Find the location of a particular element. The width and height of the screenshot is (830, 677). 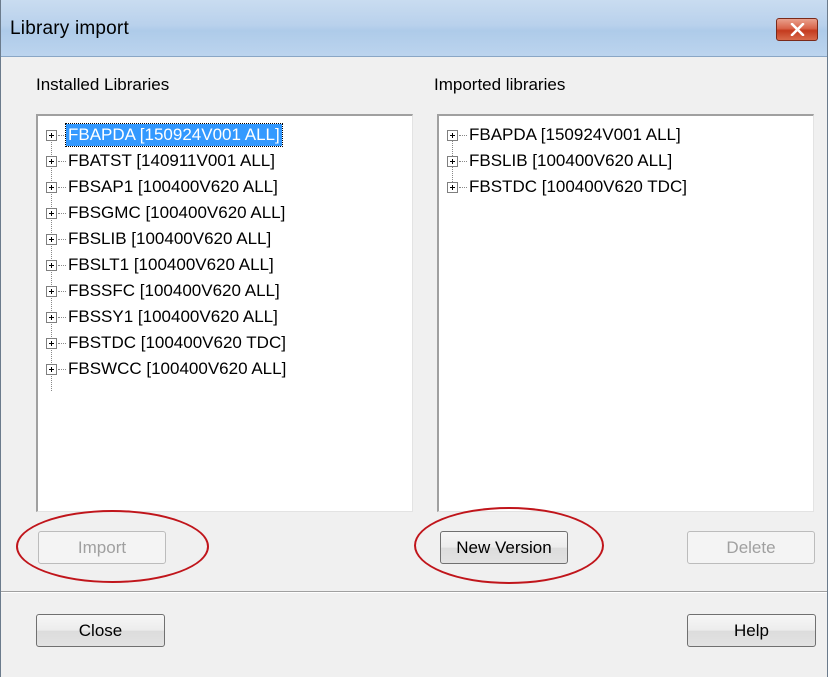

window-close-button is located at coordinates (797, 29).